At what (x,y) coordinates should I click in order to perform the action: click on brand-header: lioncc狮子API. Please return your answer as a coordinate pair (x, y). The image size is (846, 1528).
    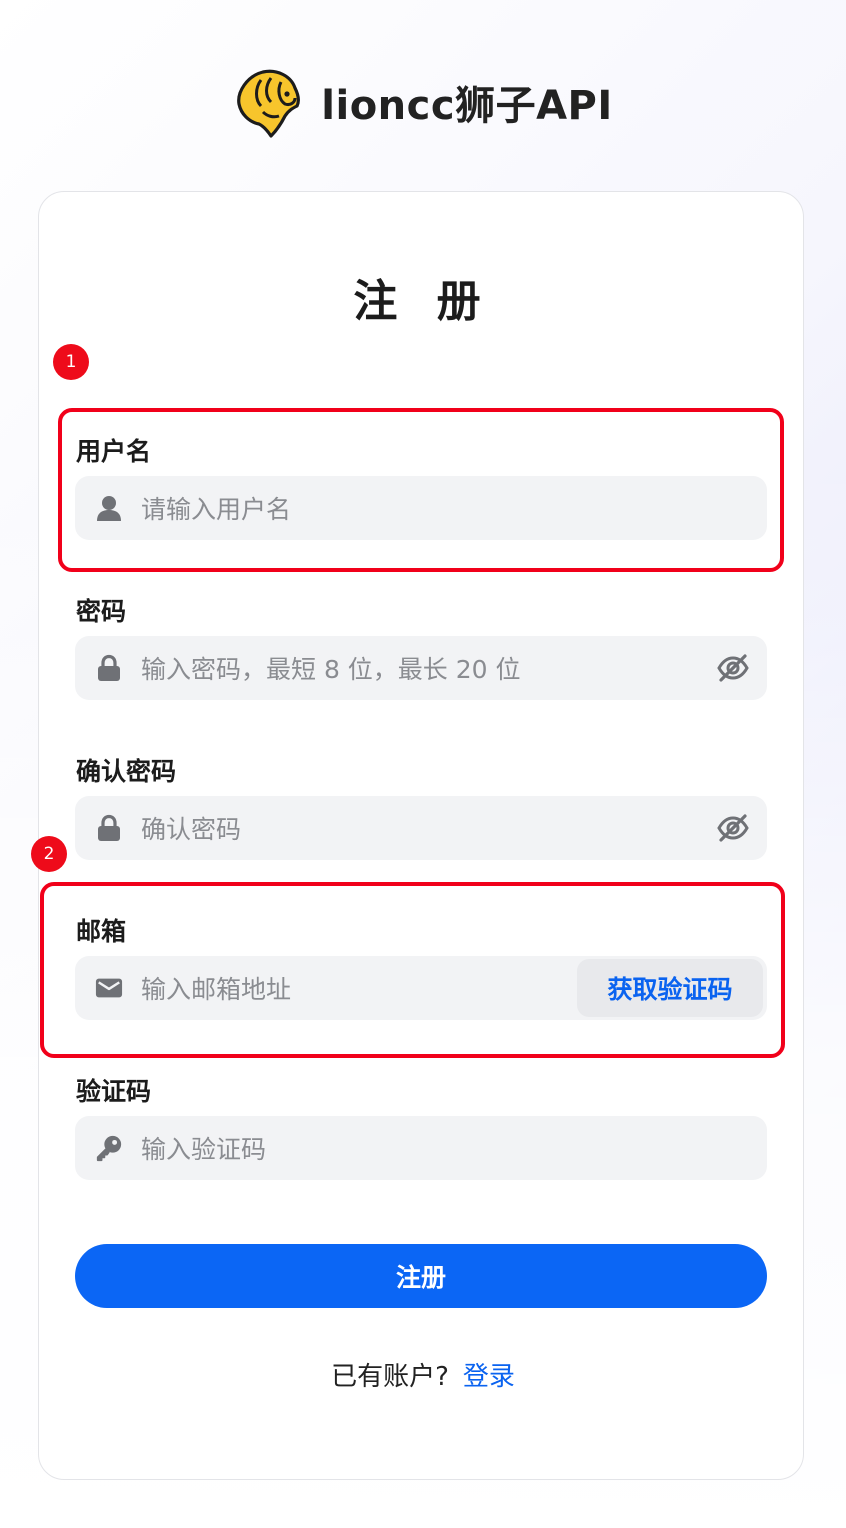
    Looking at the image, I should click on (423, 102).